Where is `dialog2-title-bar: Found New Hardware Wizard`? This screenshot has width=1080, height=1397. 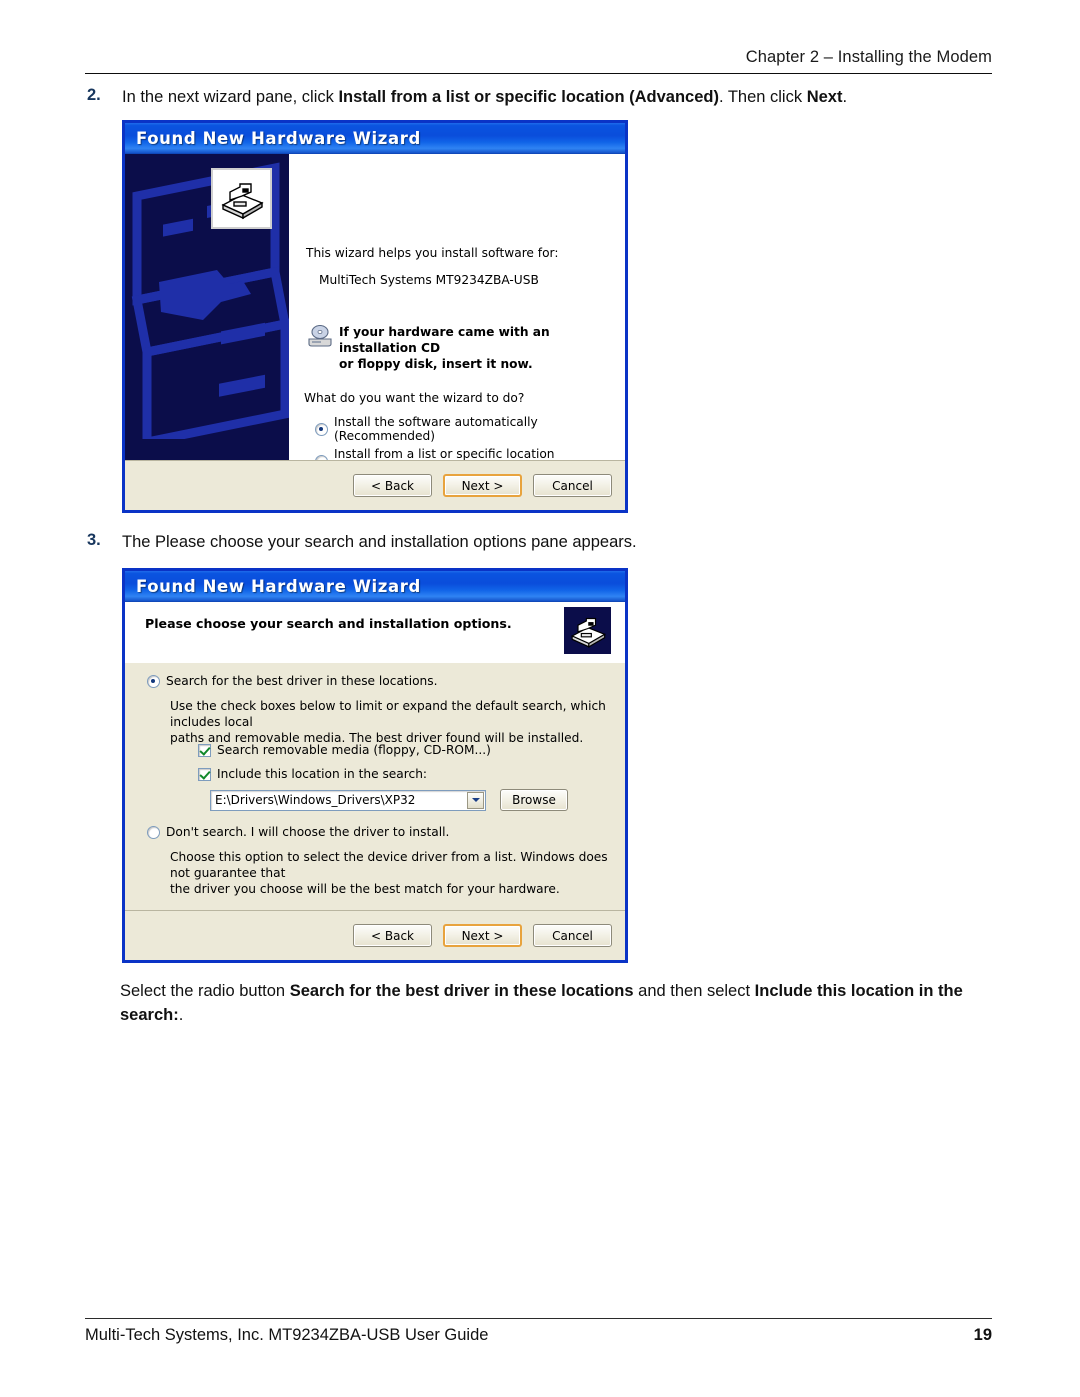
dialog2-title-bar: Found New Hardware Wizard is located at coordinates (375, 586).